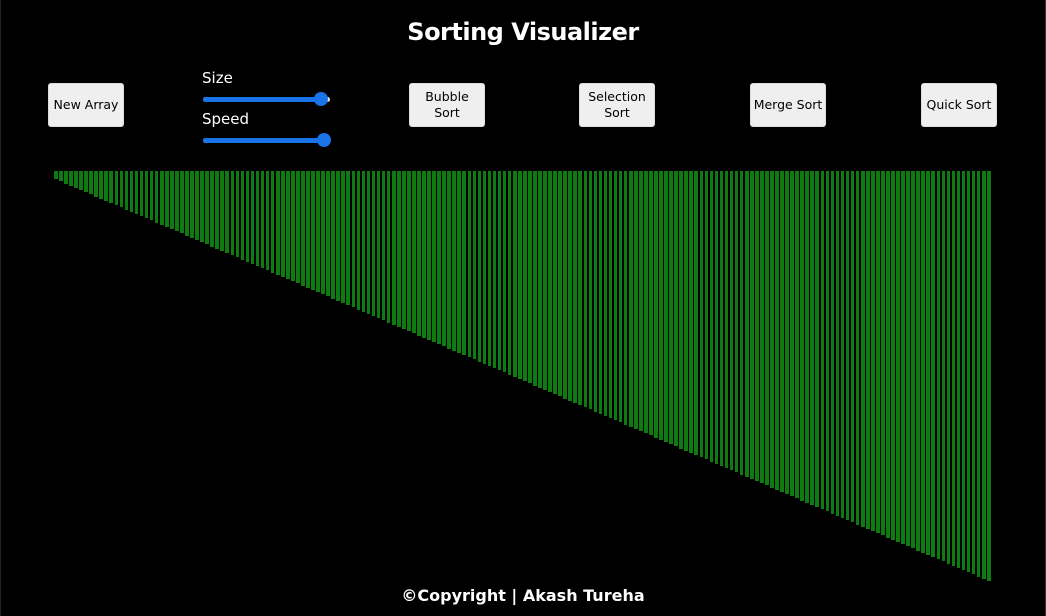 Image resolution: width=1046 pixels, height=616 pixels. What do you see at coordinates (321, 99) in the screenshot?
I see `size-slider-thumb` at bounding box center [321, 99].